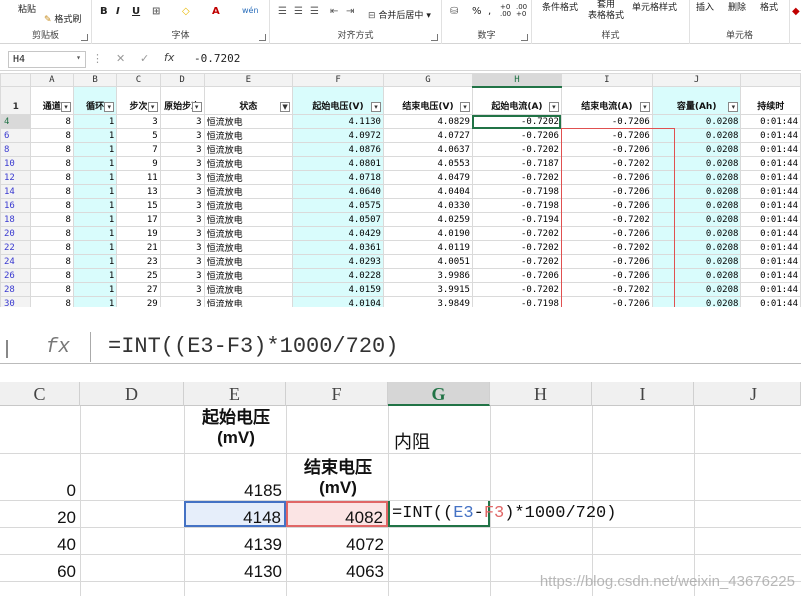 This screenshot has width=801, height=596. What do you see at coordinates (182, 100) in the screenshot?
I see `column-title: 原始步次 ▾` at bounding box center [182, 100].